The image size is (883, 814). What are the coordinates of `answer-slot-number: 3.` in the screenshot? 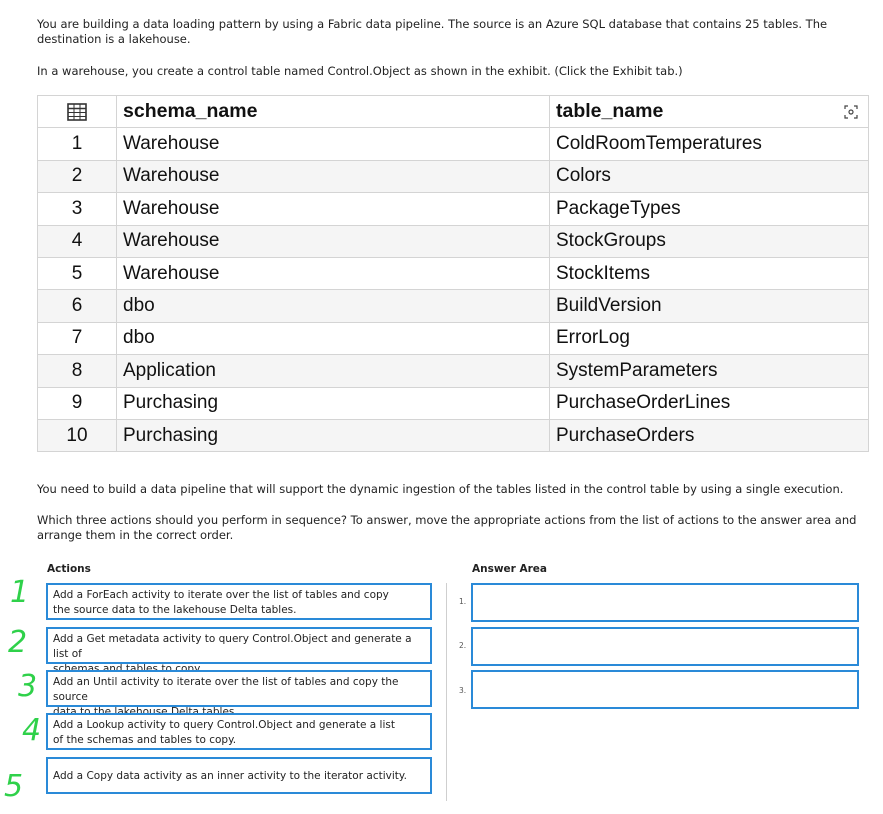 It's located at (463, 690).